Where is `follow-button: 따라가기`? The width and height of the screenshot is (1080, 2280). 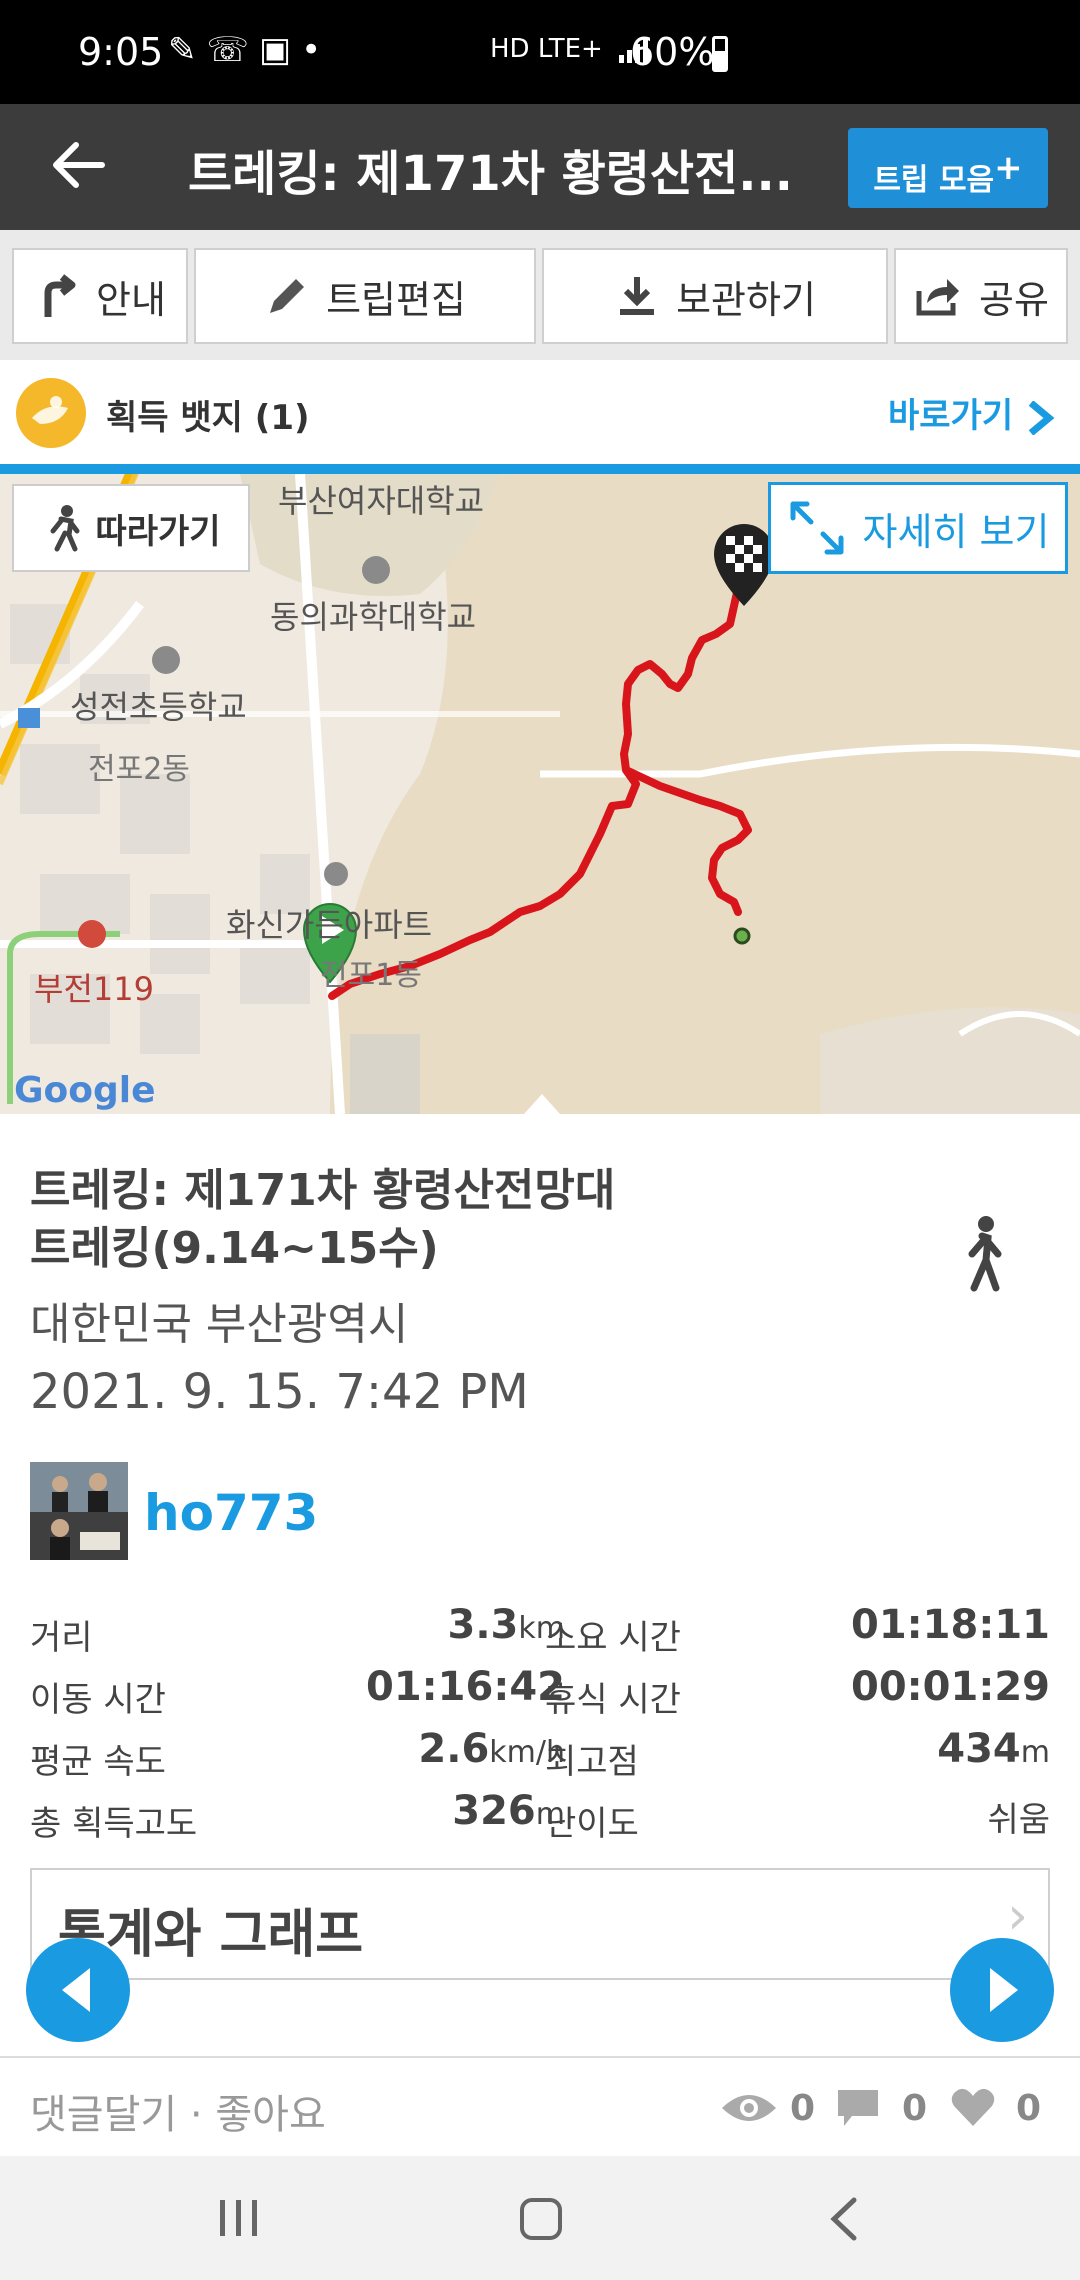 follow-button: 따라가기 is located at coordinates (131, 528).